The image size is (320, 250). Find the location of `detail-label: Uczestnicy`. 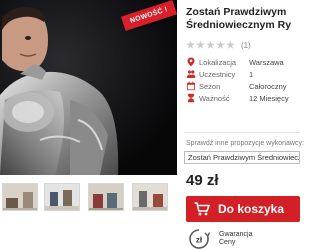

detail-label: Uczestnicy is located at coordinates (217, 74).